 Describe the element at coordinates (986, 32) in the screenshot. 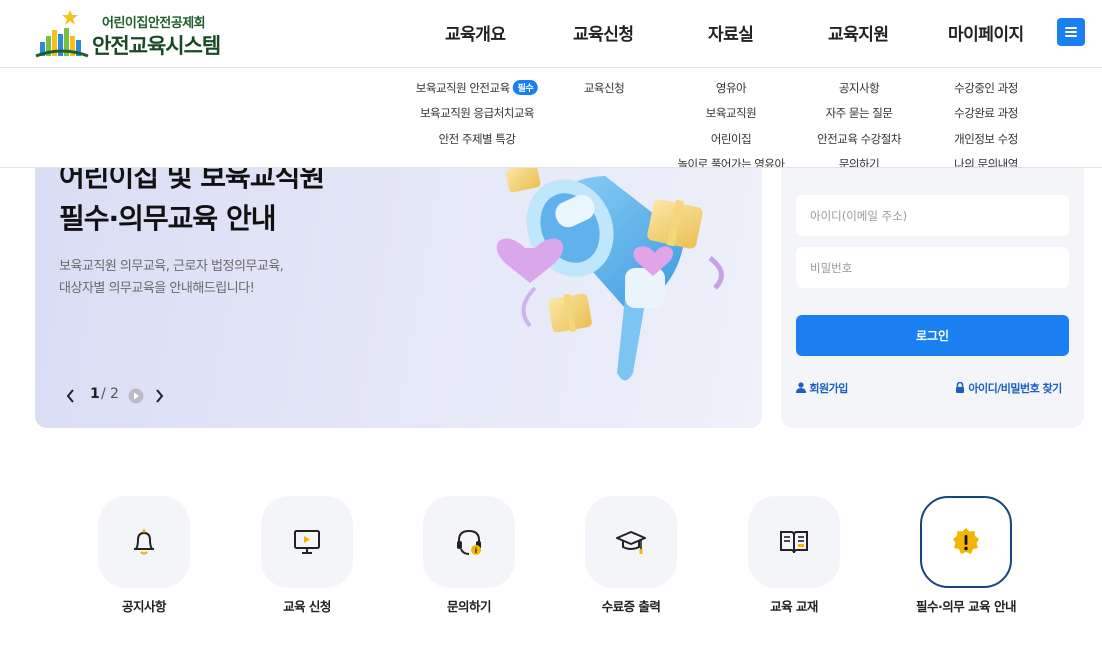

I see `nav-mypage: 마이페이지` at that location.